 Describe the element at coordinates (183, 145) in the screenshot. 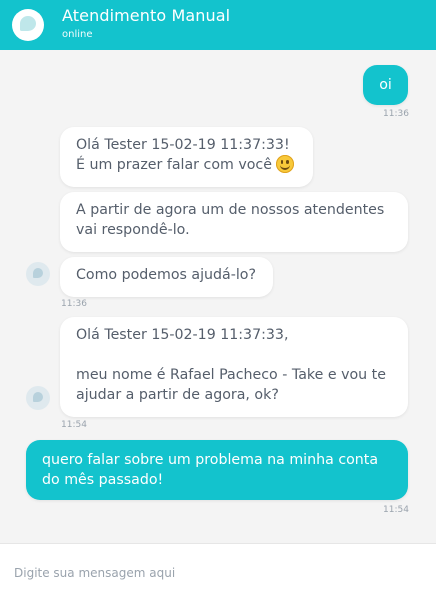

I see `message-line: Olá Tester 15-02-19 11:37:33!` at that location.